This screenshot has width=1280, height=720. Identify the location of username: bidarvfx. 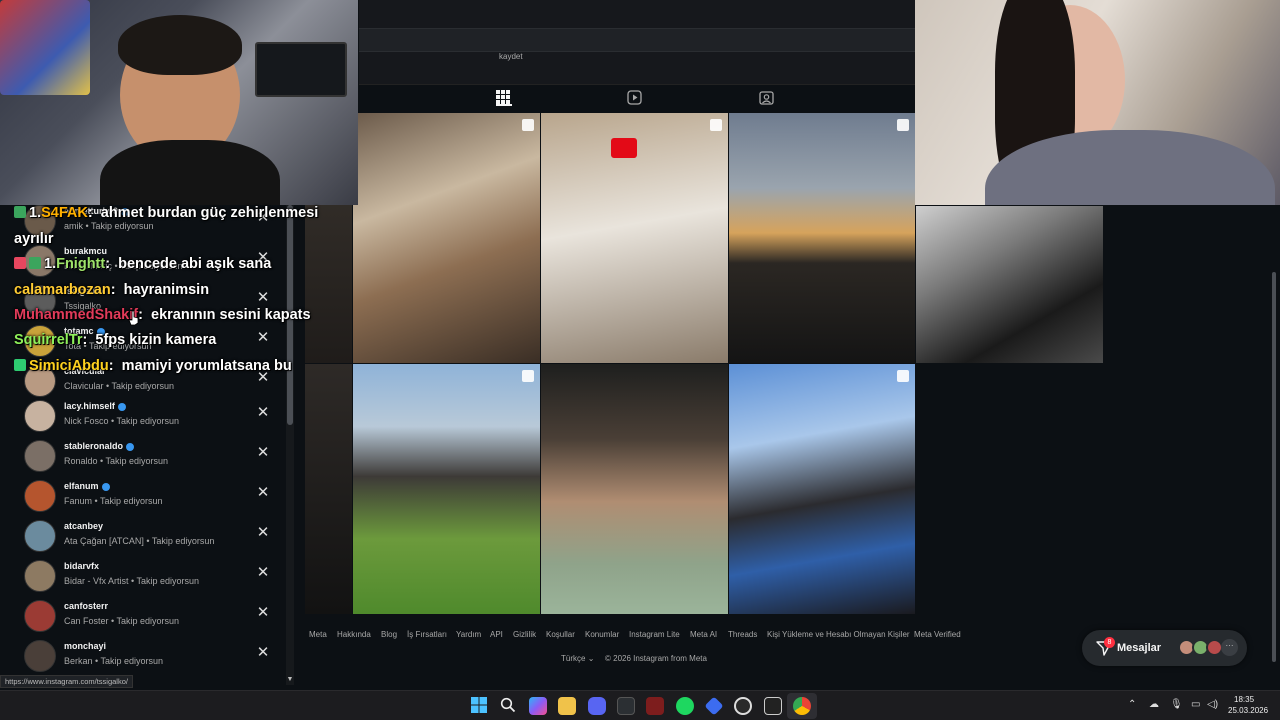
(81, 566).